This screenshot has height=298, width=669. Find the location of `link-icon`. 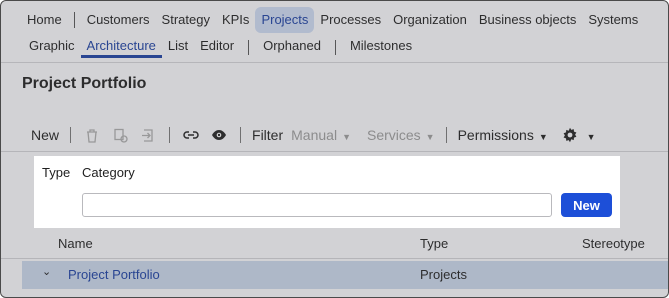

link-icon is located at coordinates (191, 135).